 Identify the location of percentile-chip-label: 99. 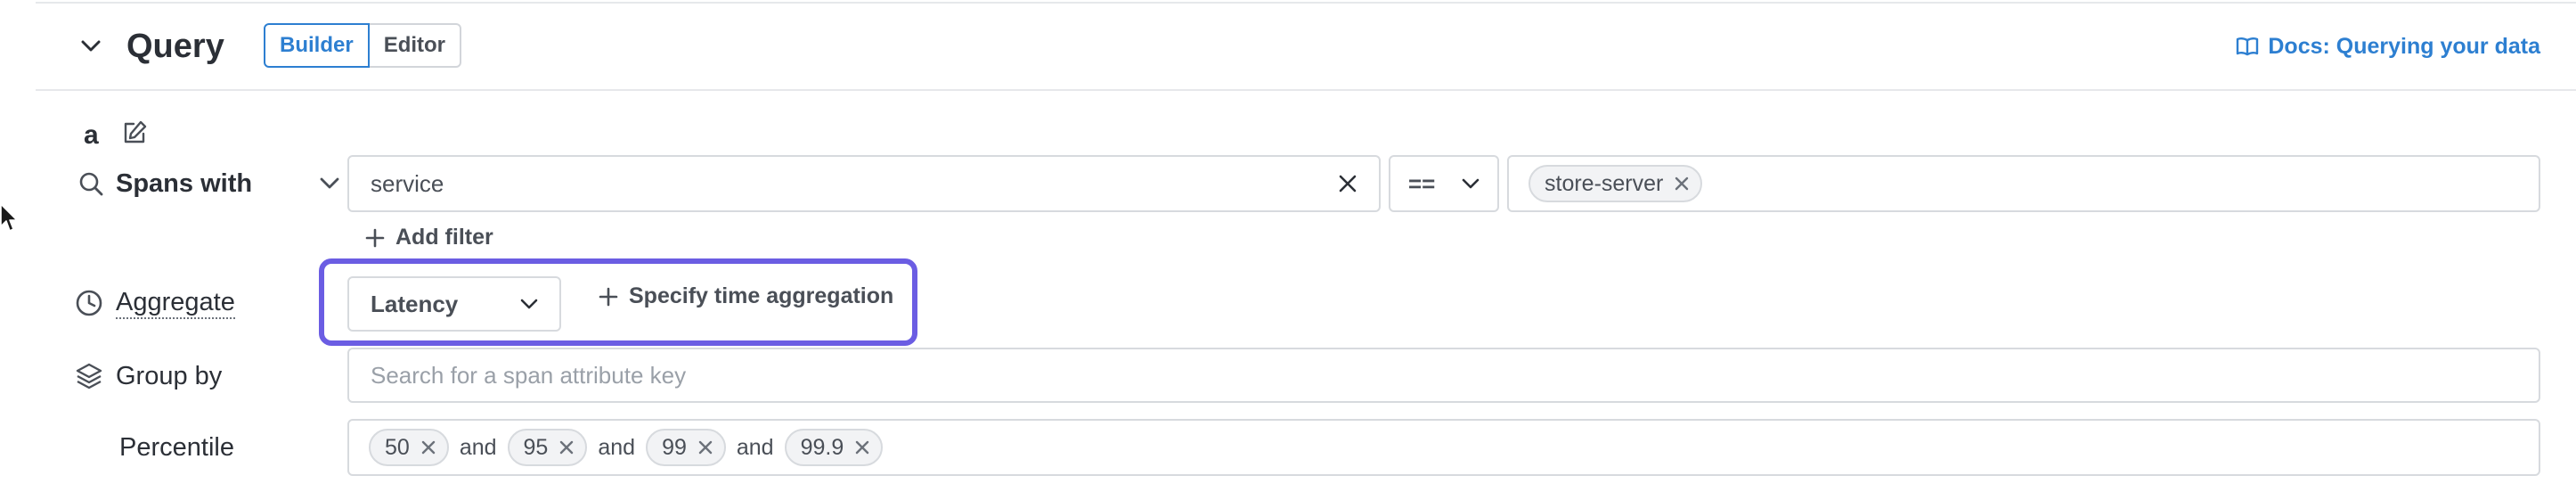
(674, 447).